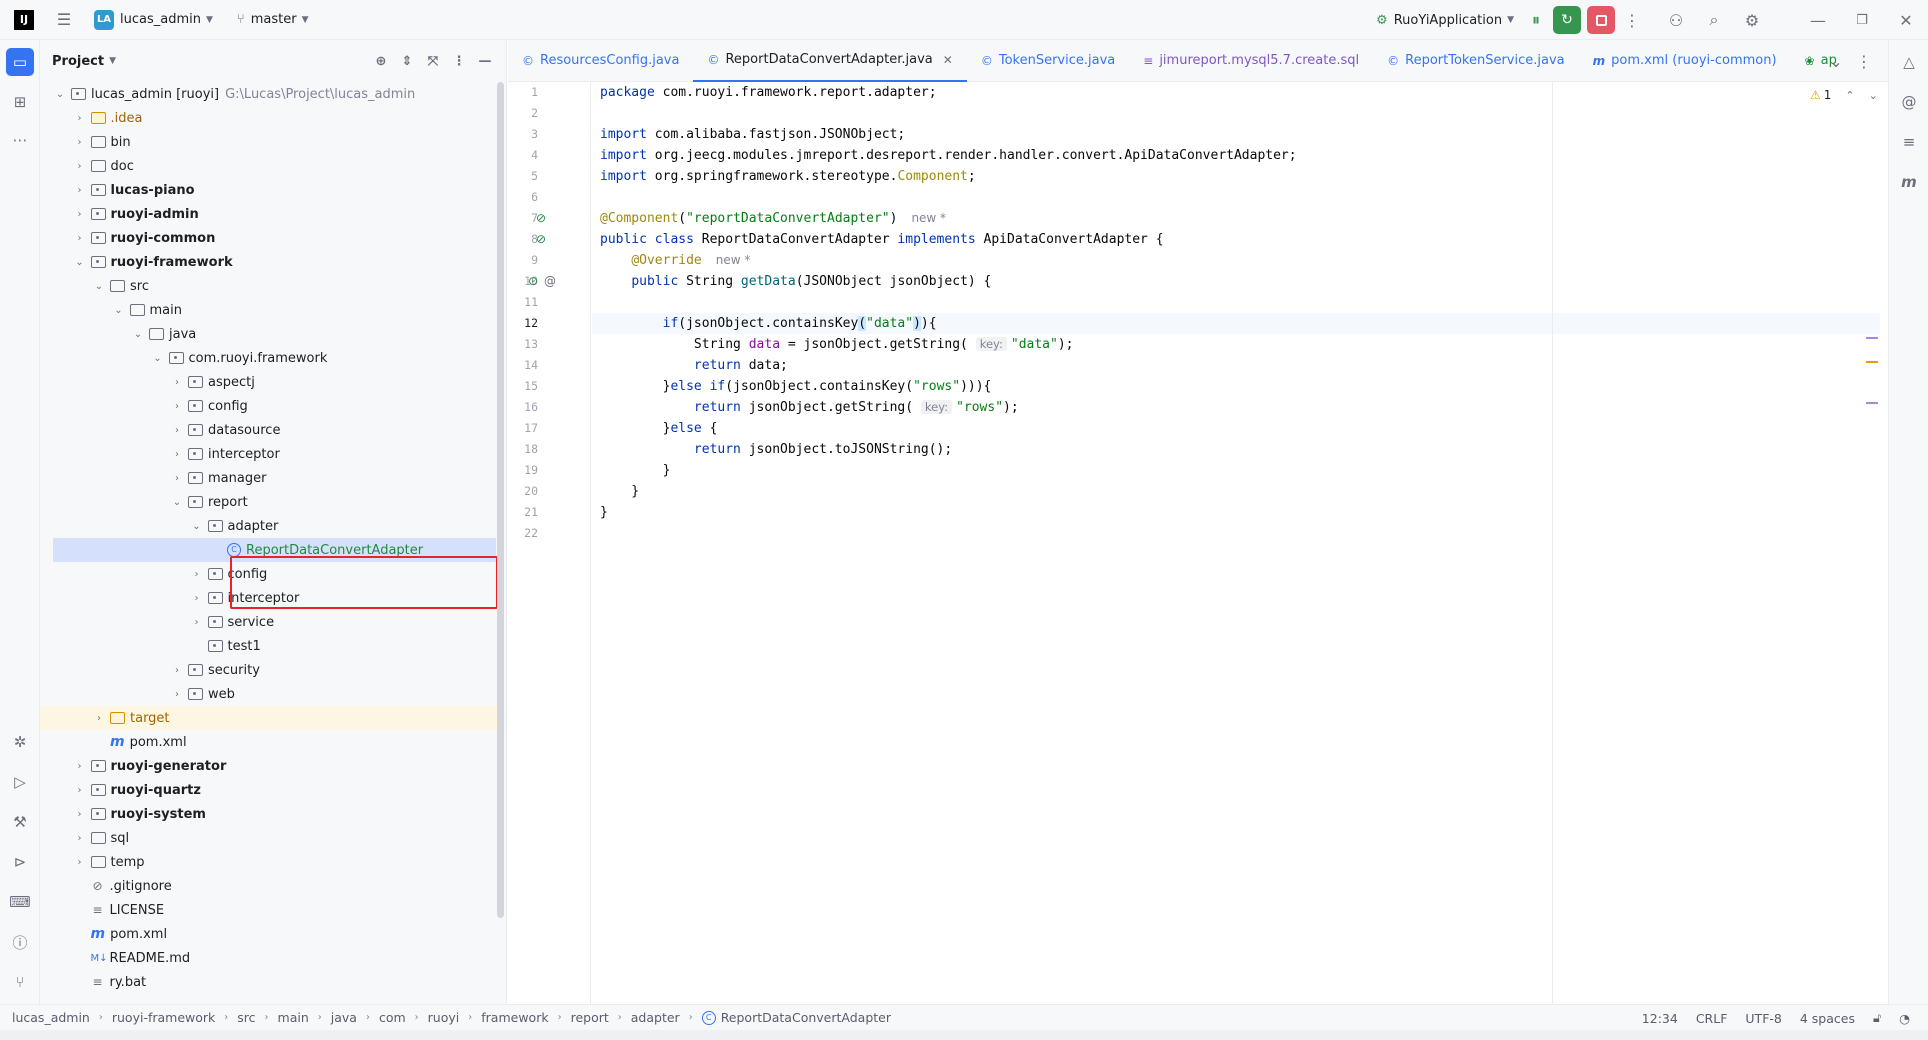 This screenshot has height=1040, width=1928. I want to click on tree-row: ≡ ry.bat, so click(270, 982).